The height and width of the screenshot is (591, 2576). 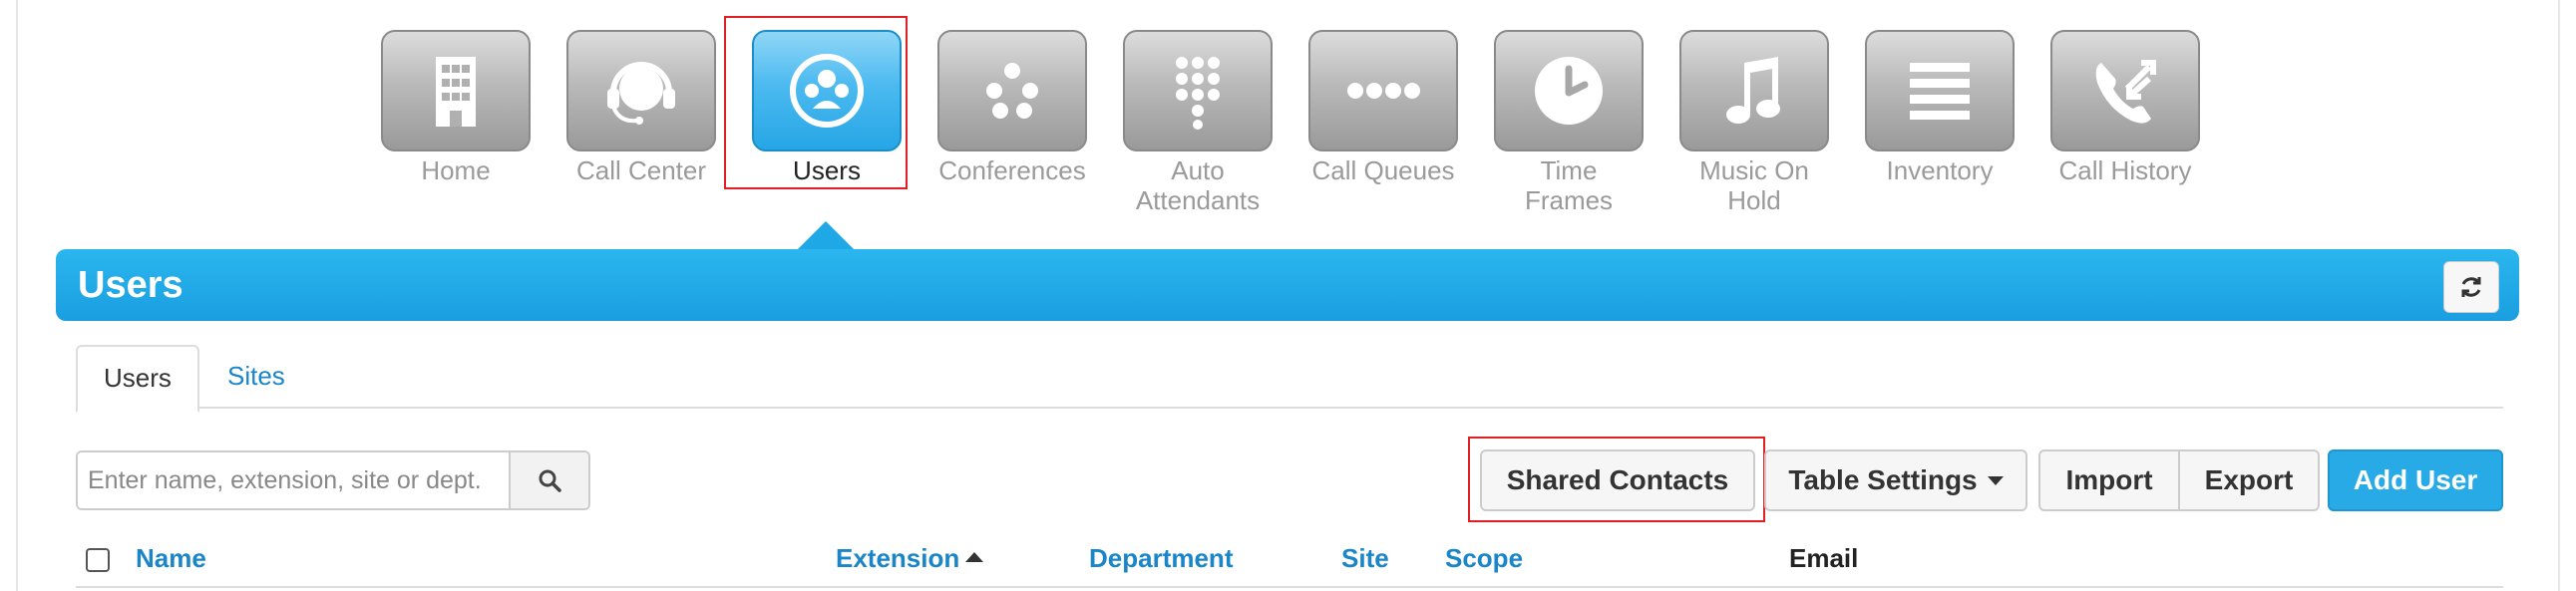 I want to click on nav-call-queues-label: Call Queues, so click(x=1383, y=170).